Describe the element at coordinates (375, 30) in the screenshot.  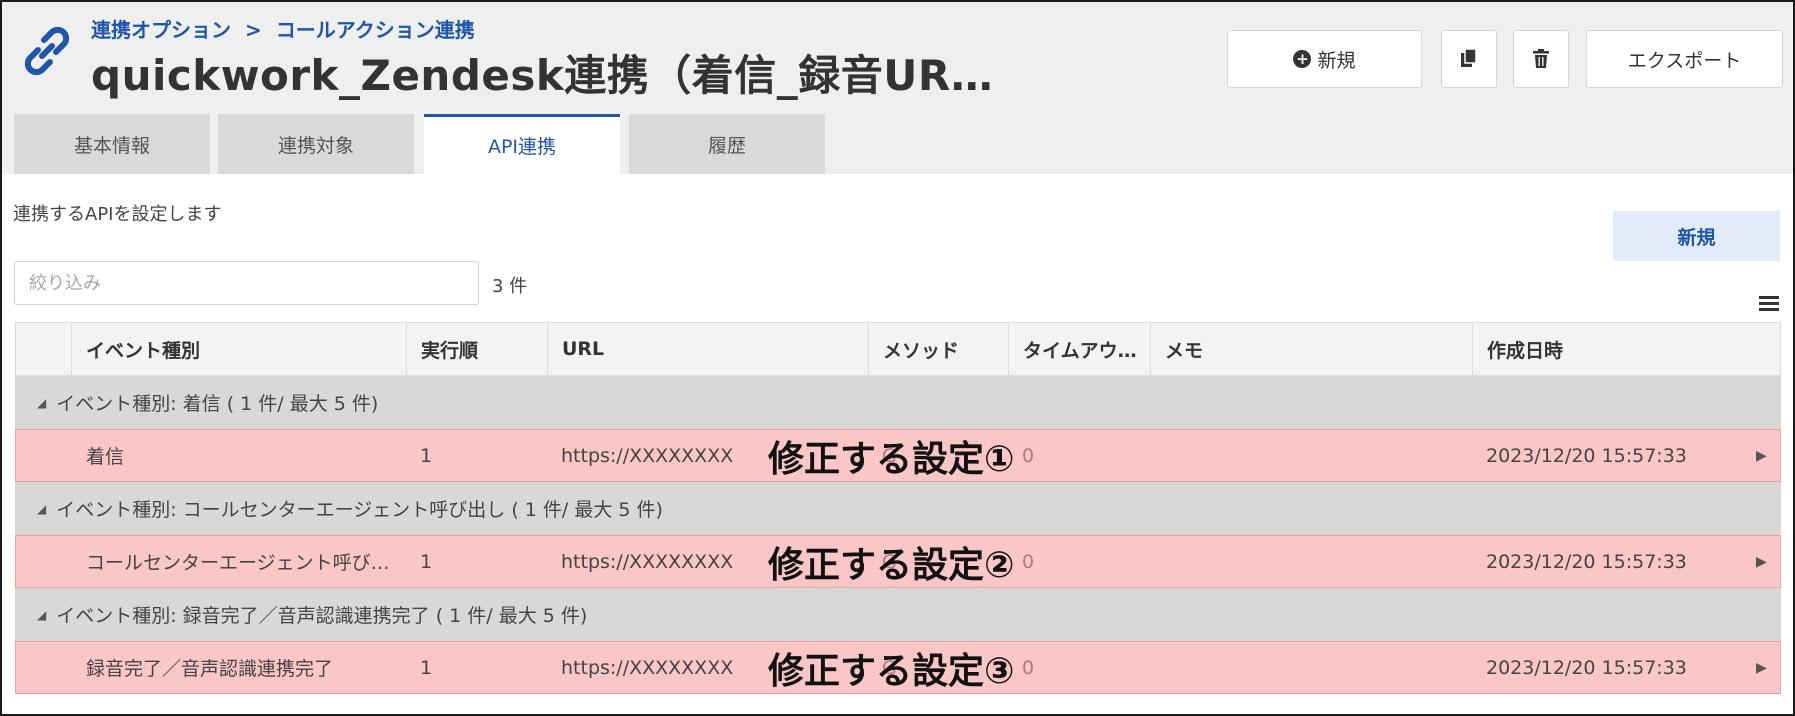
I see `breadcrumb-current-link: コールアクション連携` at that location.